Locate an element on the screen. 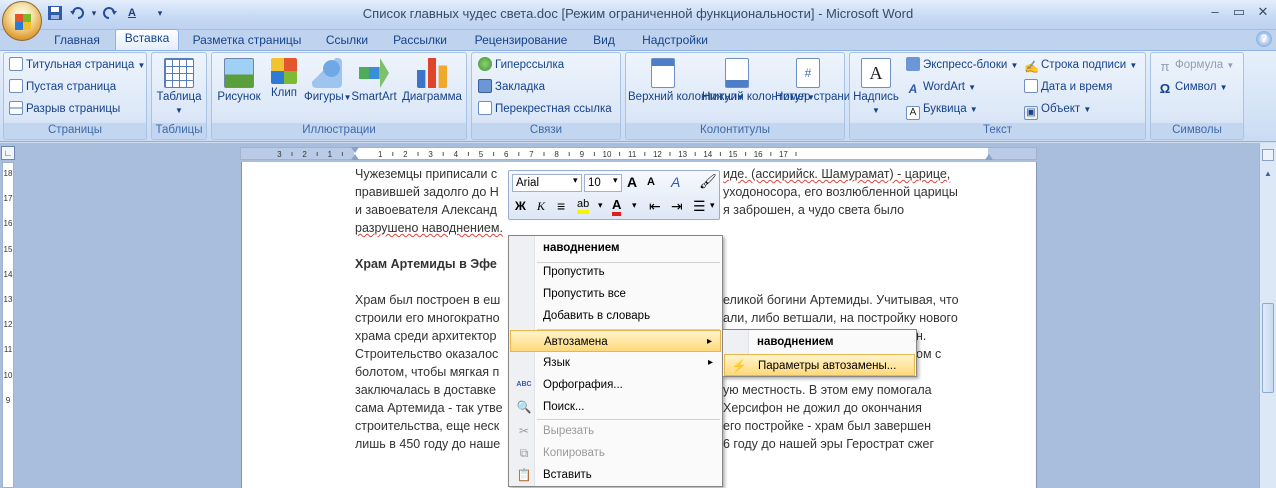 The width and height of the screenshot is (1276, 488). tab-insert: Вставка is located at coordinates (147, 39).